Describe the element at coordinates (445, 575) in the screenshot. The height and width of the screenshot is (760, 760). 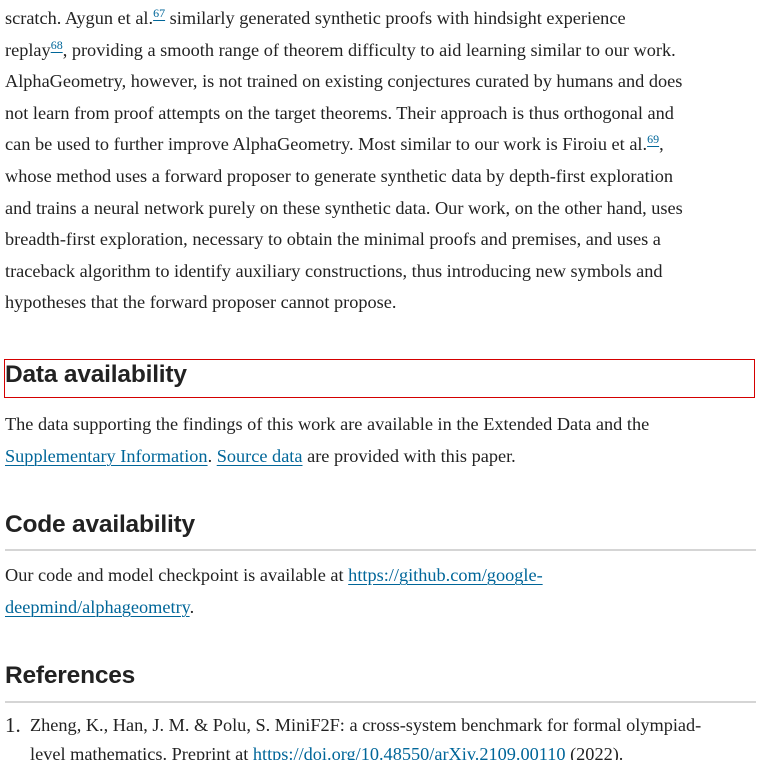
I see `github-repo-link: https://github.com/google-` at that location.